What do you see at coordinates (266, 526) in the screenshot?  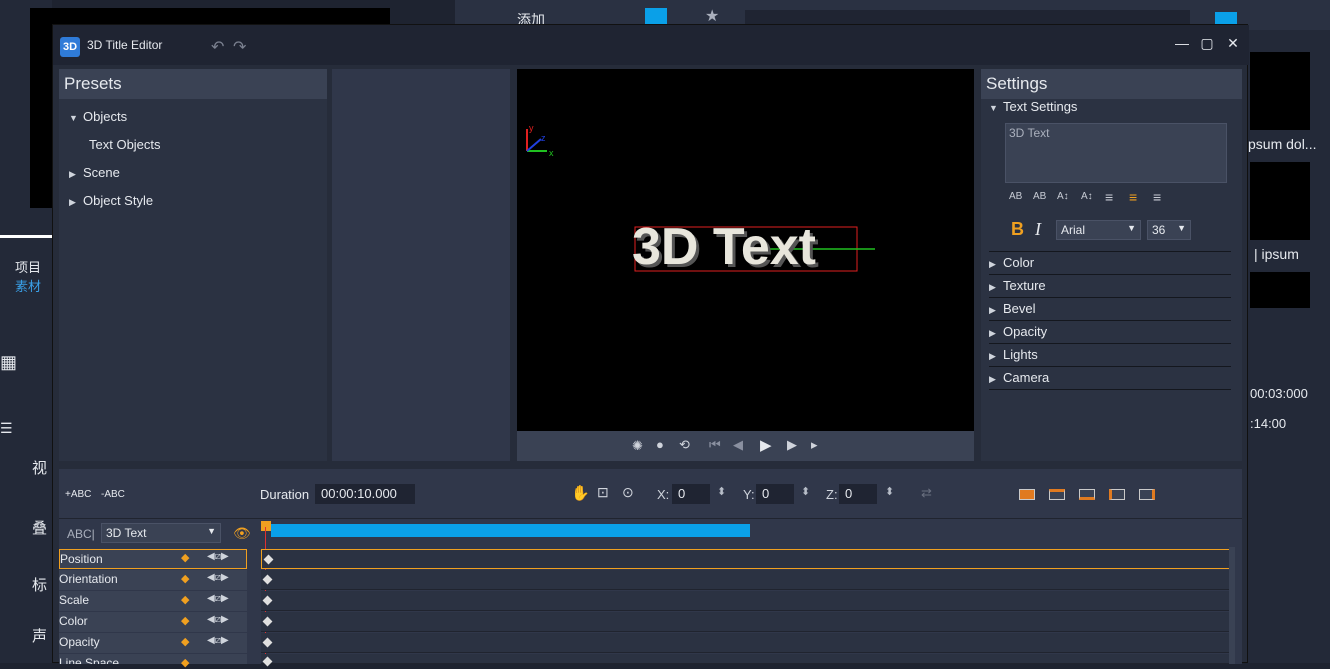 I see `playhead-handle` at bounding box center [266, 526].